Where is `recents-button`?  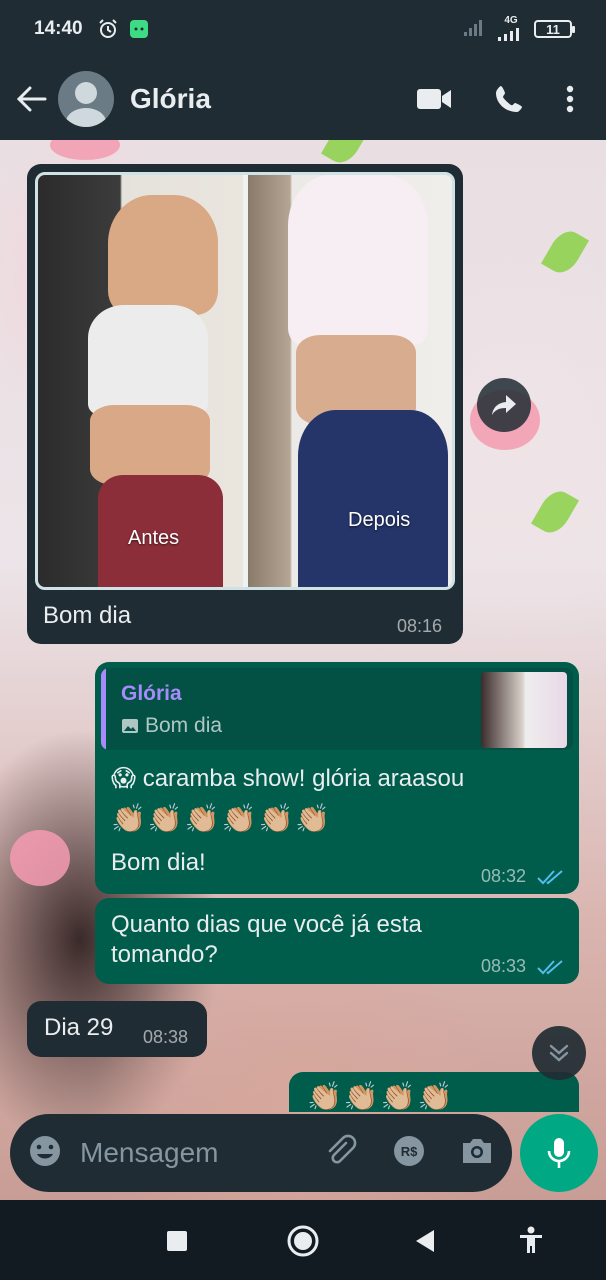 recents-button is located at coordinates (177, 1241).